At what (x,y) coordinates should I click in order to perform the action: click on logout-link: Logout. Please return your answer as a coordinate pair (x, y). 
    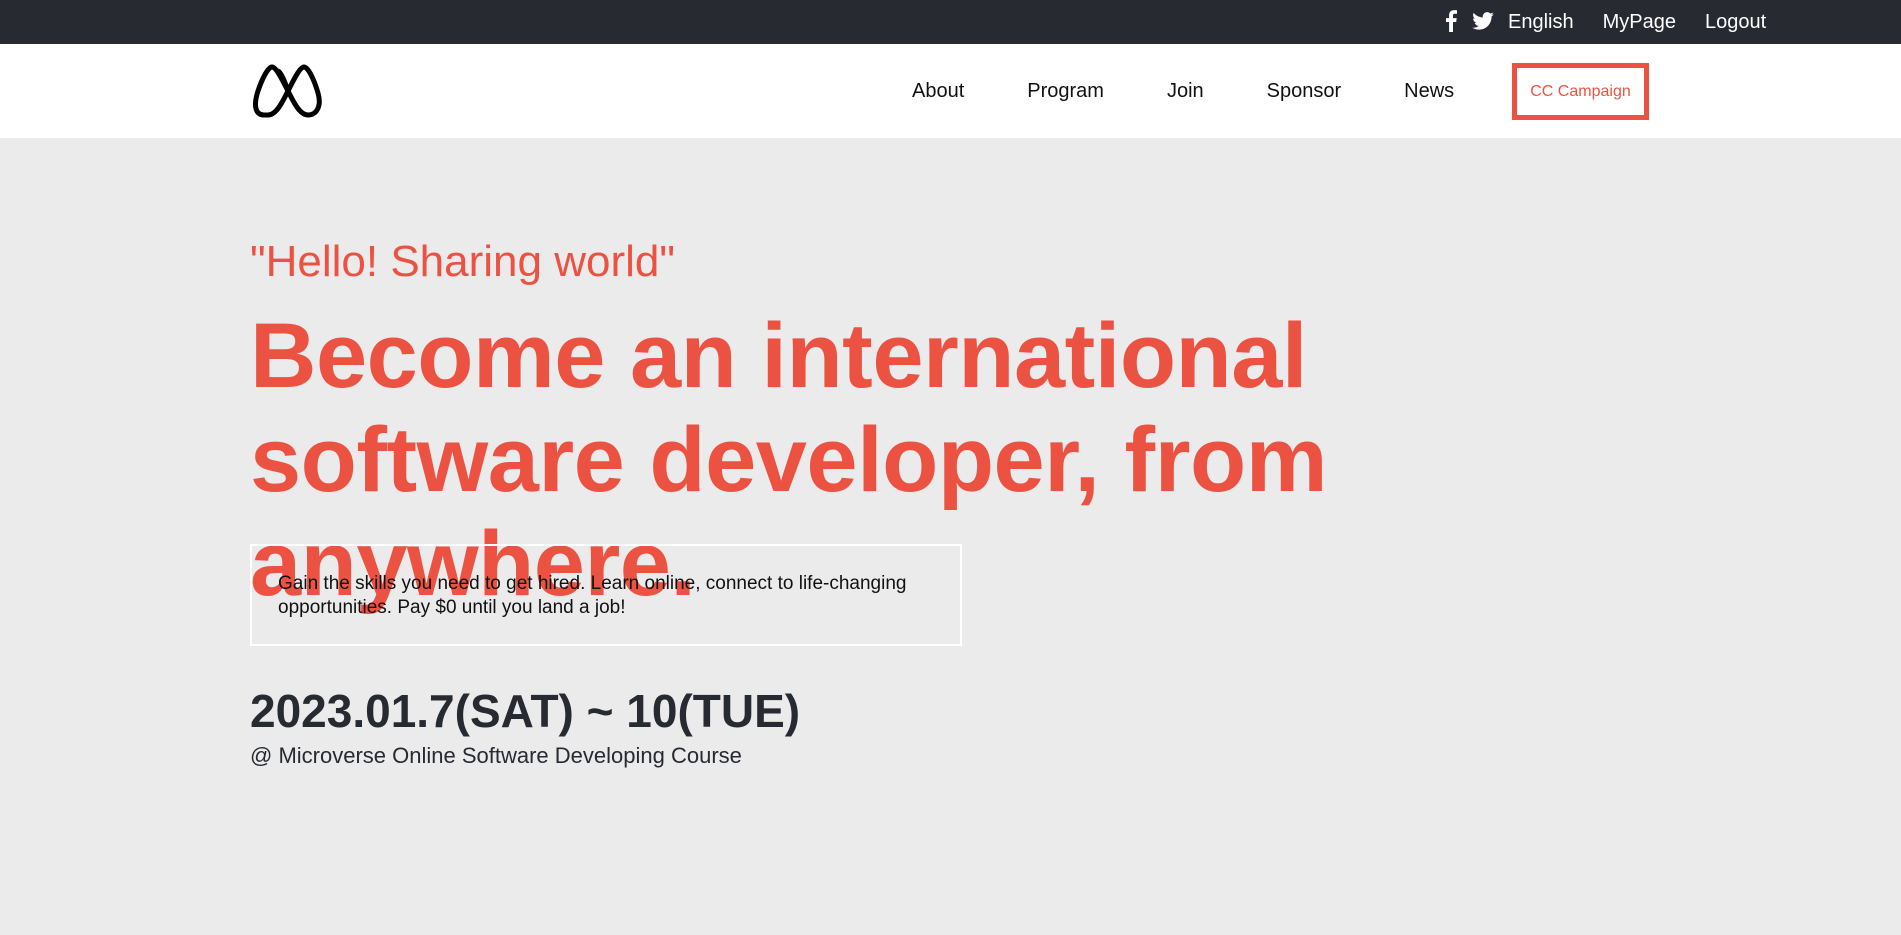
    Looking at the image, I should click on (1735, 22).